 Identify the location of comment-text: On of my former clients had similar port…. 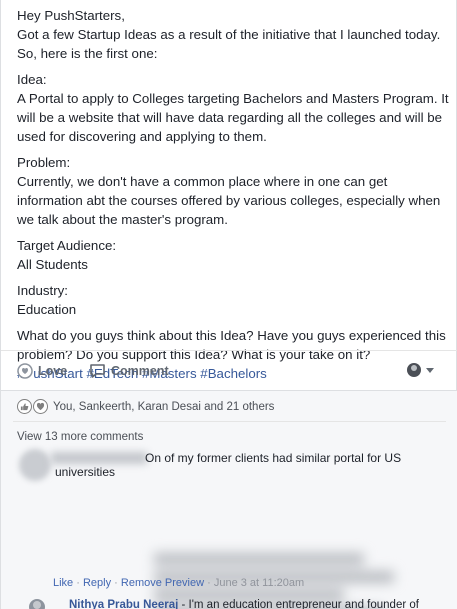
(245, 465).